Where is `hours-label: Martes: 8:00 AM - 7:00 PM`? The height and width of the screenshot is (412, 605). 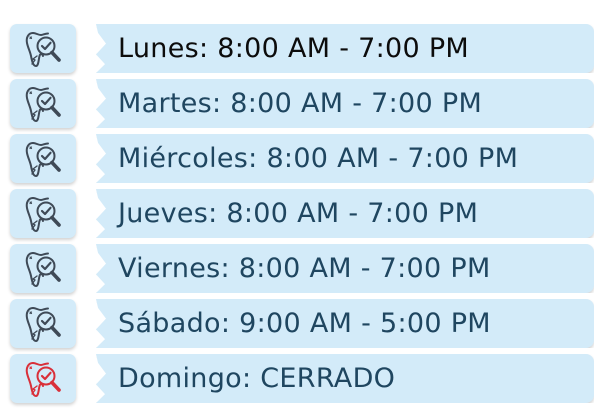
hours-label: Martes: 8:00 AM - 7:00 PM is located at coordinates (300, 103).